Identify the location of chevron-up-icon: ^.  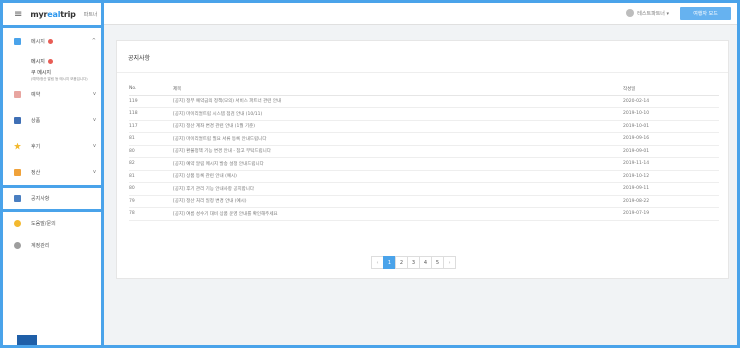
(93, 41).